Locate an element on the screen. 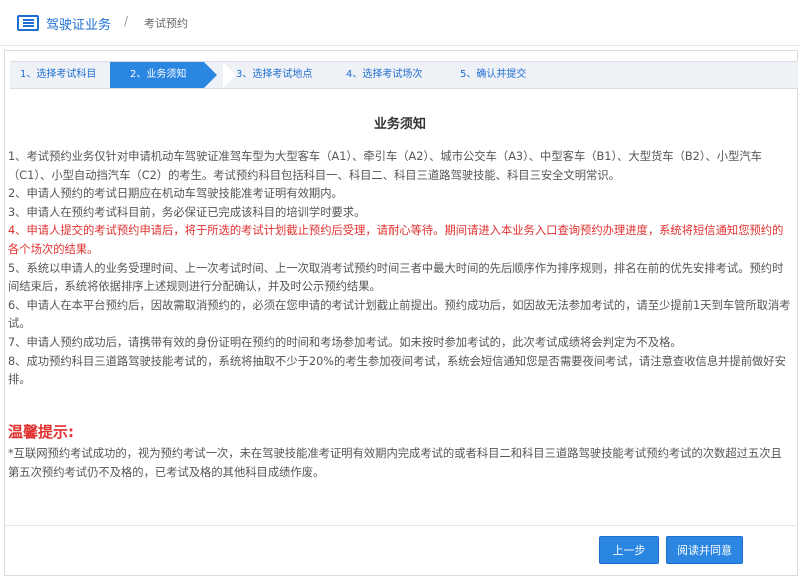  step-select-session: 4、选择考试场次 is located at coordinates (384, 74).